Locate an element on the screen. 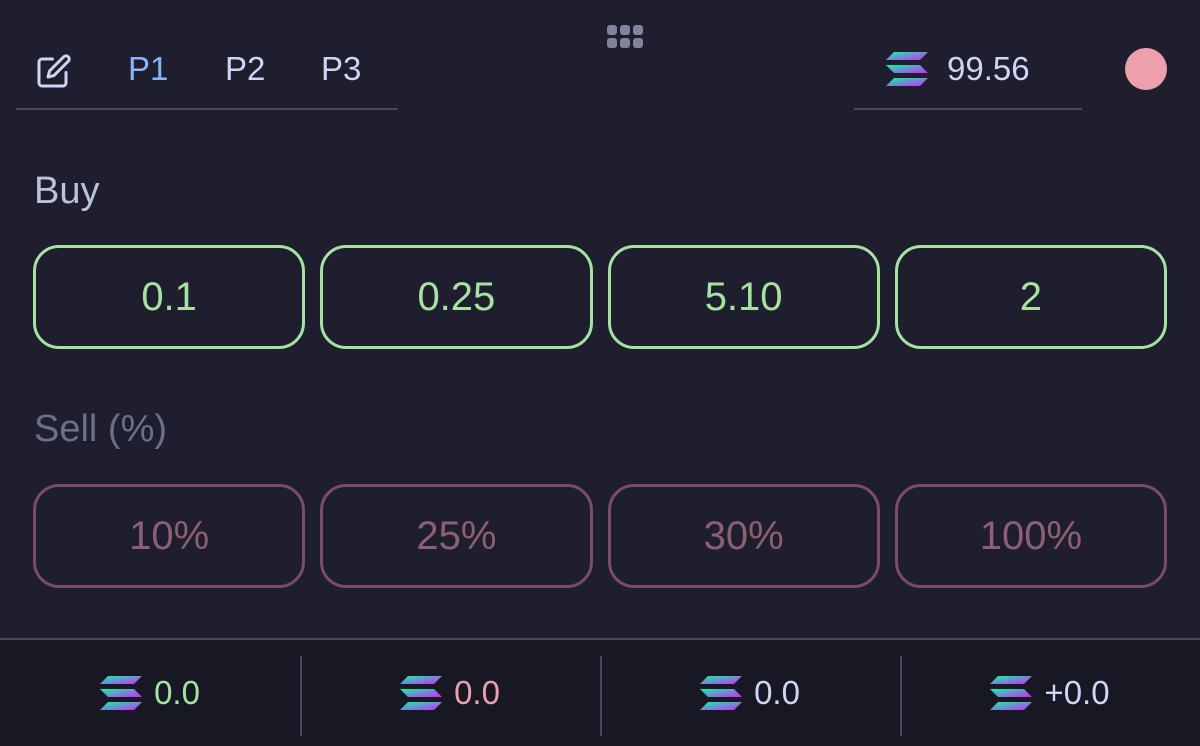  buy-amounts: 0.1 0.25 5.10 2 is located at coordinates (600, 297).